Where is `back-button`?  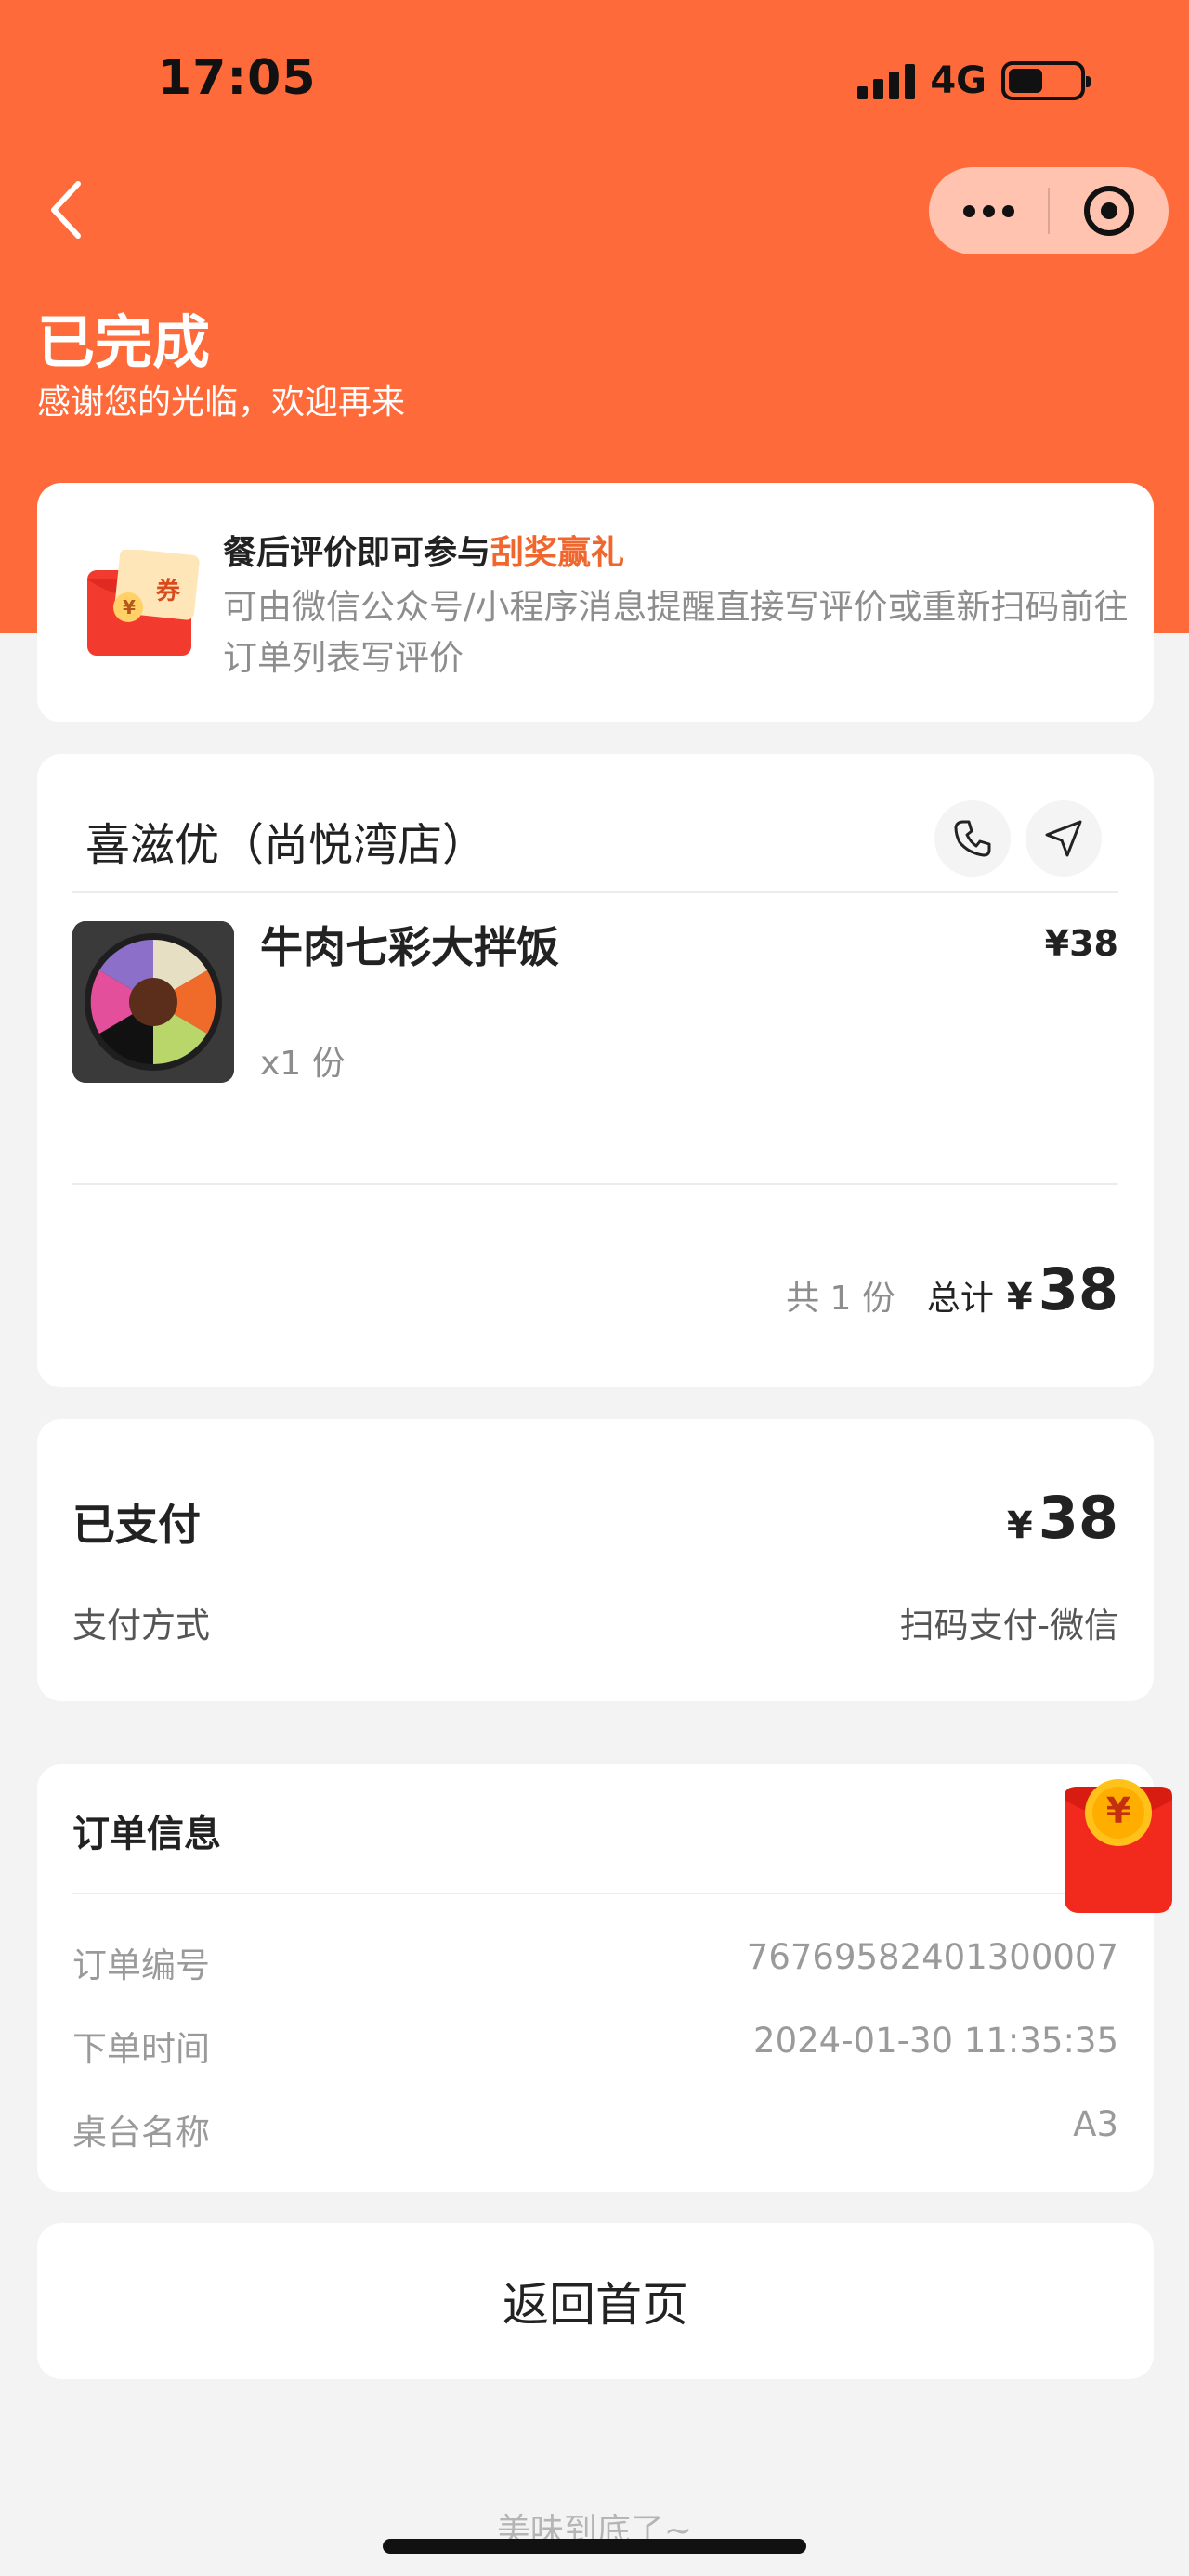 back-button is located at coordinates (69, 210).